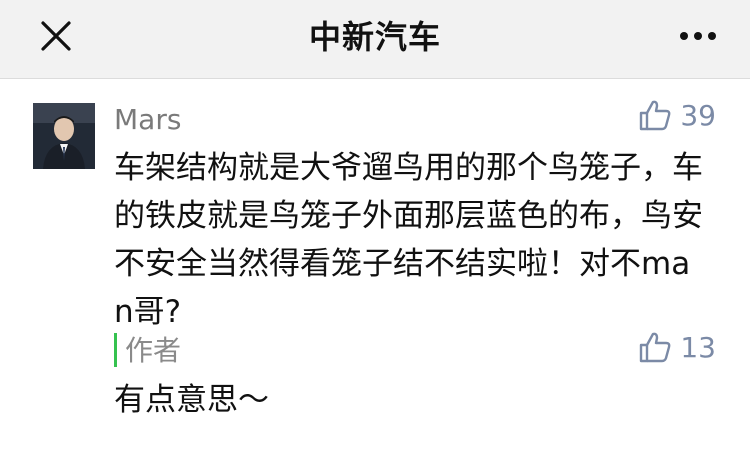 The width and height of the screenshot is (750, 450). I want to click on more-horizontal-icon, so click(698, 36).